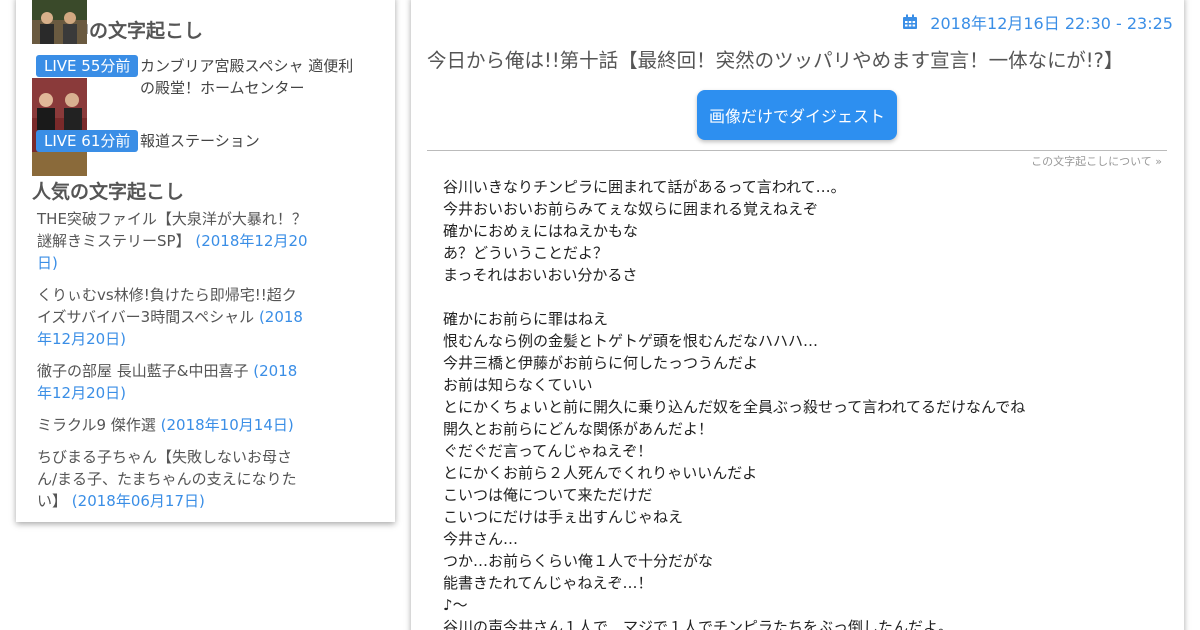 The width and height of the screenshot is (1200, 630). What do you see at coordinates (138, 501) in the screenshot?
I see `popular-item-date: (2018年06月17日)` at bounding box center [138, 501].